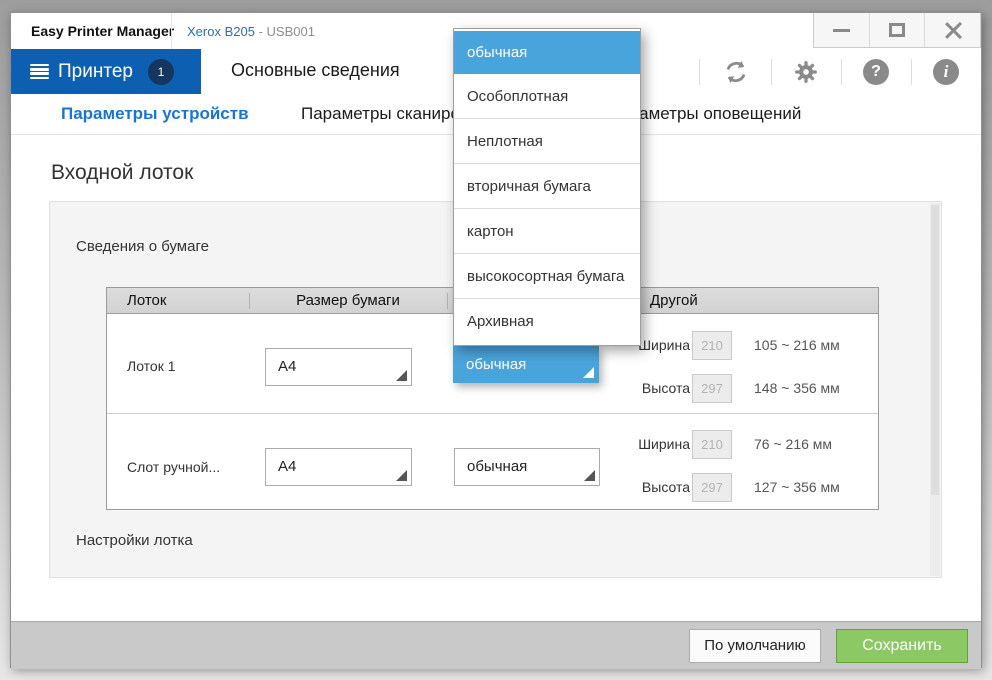  I want to click on footer-bar: По умолчанию Сохранить, so click(496, 645).